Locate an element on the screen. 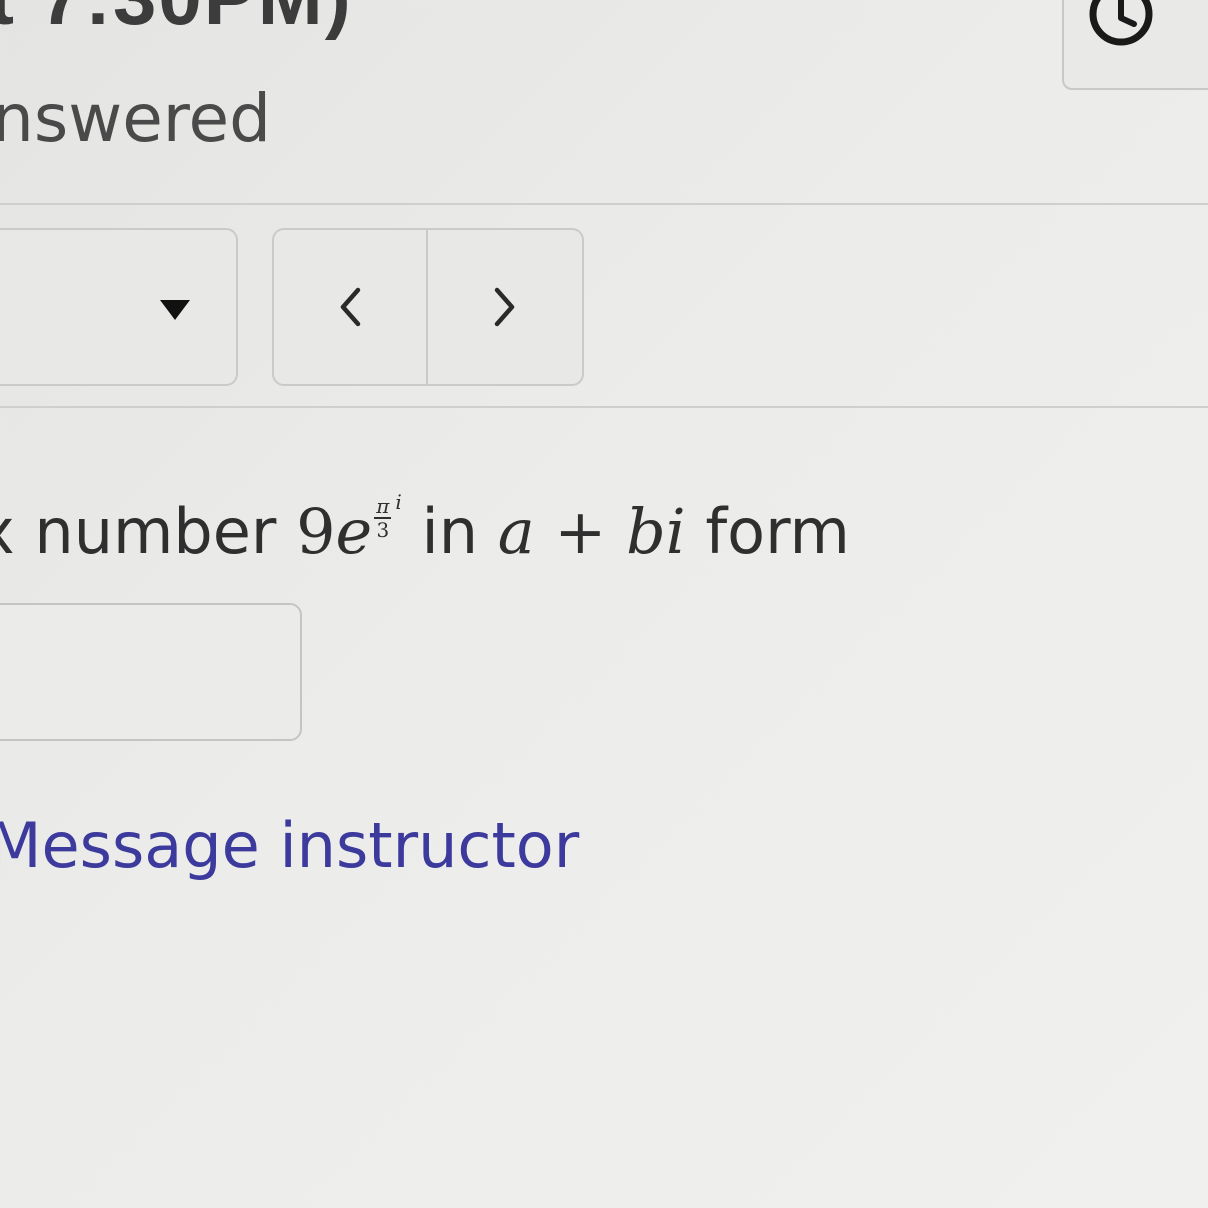 The width and height of the screenshot is (1208, 1208). form-plus: + is located at coordinates (580, 531).